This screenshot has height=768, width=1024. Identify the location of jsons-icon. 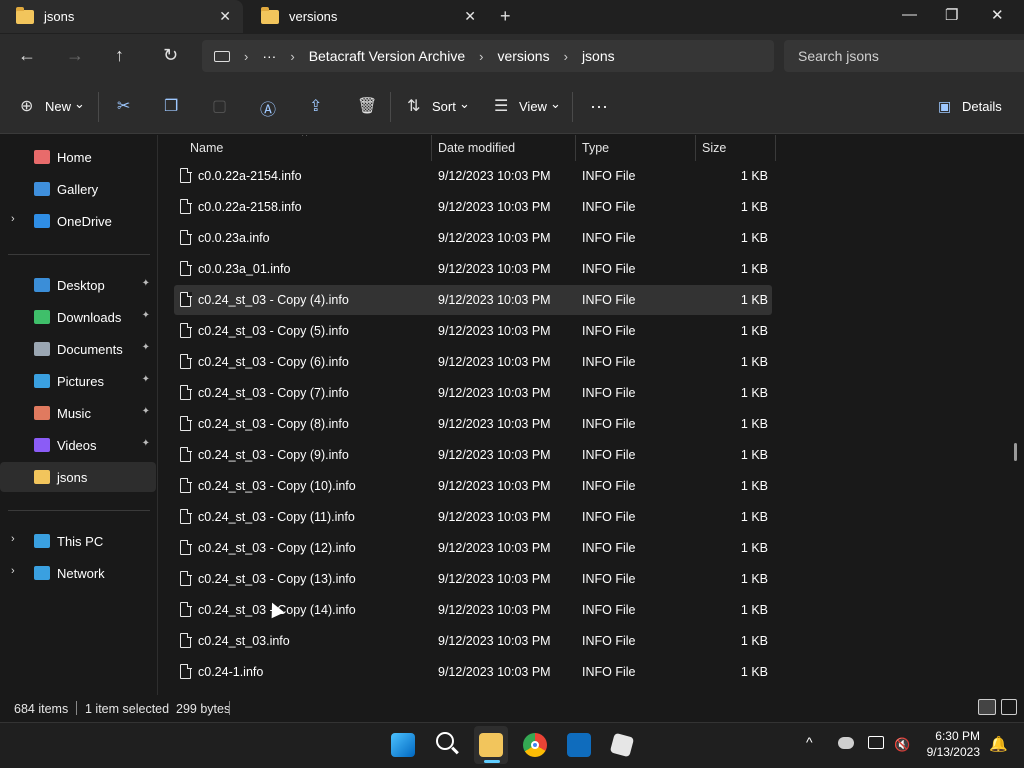
(42, 477).